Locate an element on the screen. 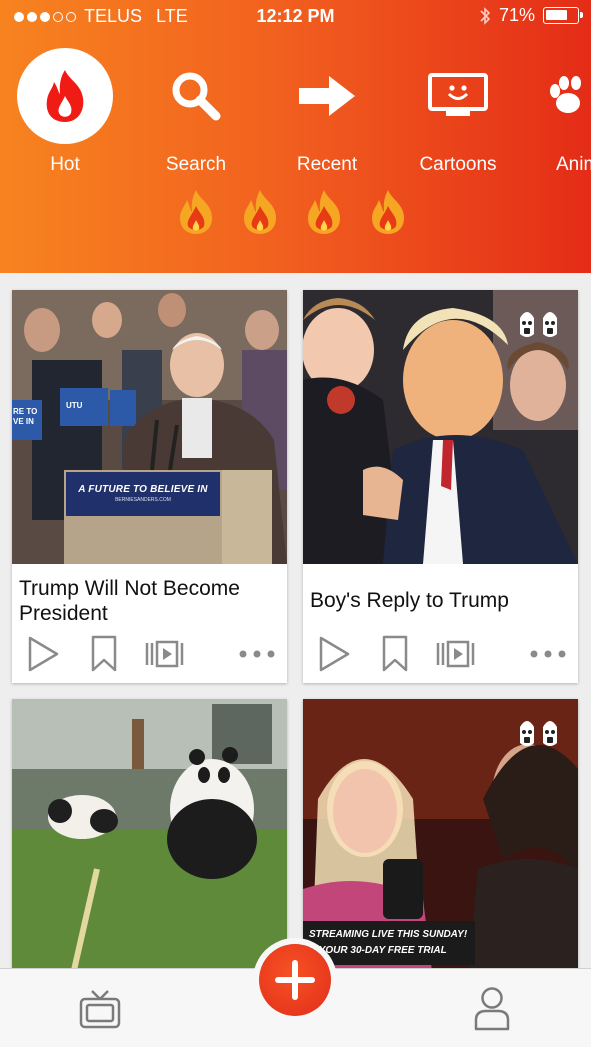 Image resolution: width=591 pixels, height=1047 pixels. trump-holding-boy-photo is located at coordinates (440, 427).